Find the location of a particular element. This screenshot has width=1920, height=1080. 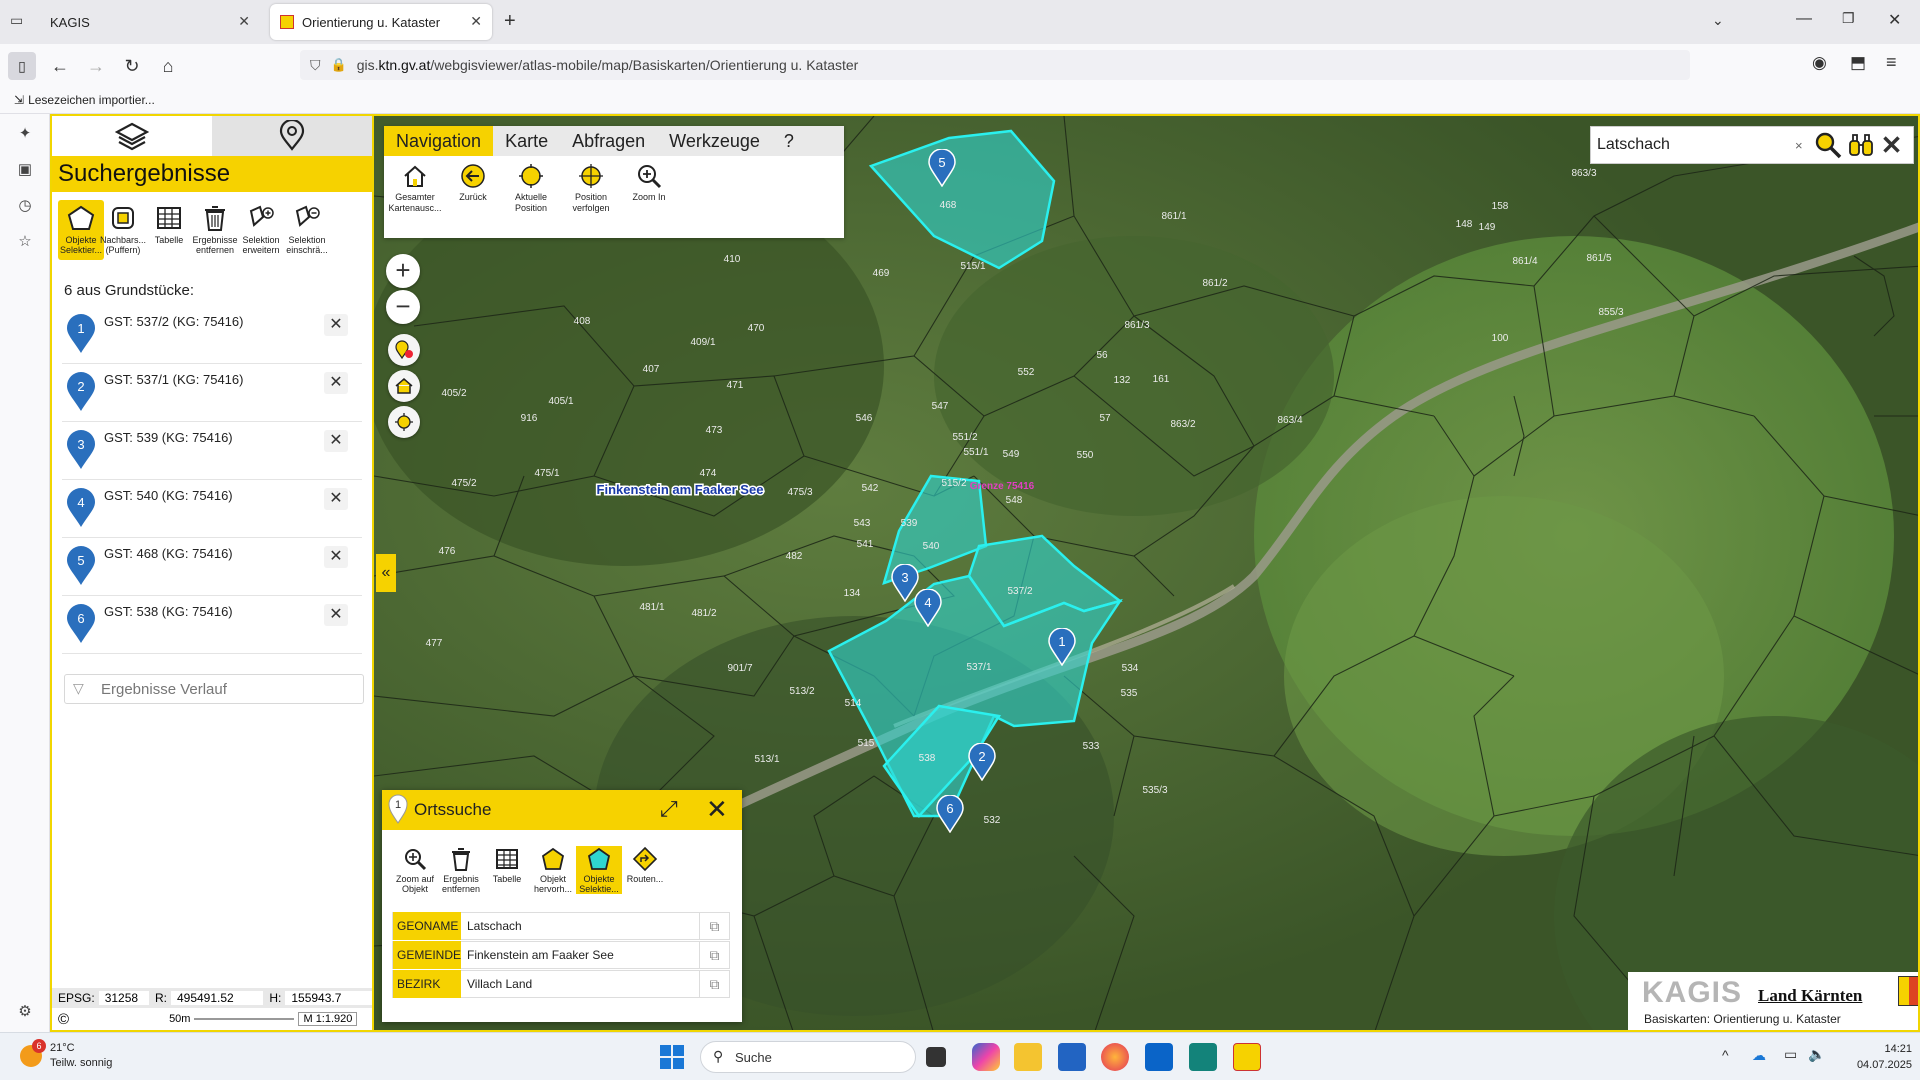

search-icon is located at coordinates (1828, 145).